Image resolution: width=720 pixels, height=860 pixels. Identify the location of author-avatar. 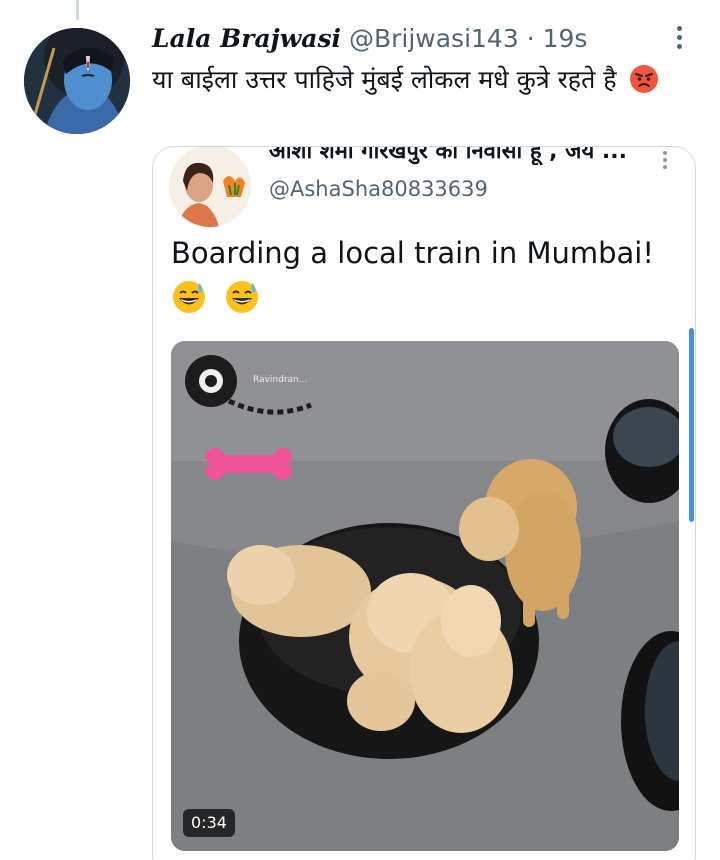
(77, 81).